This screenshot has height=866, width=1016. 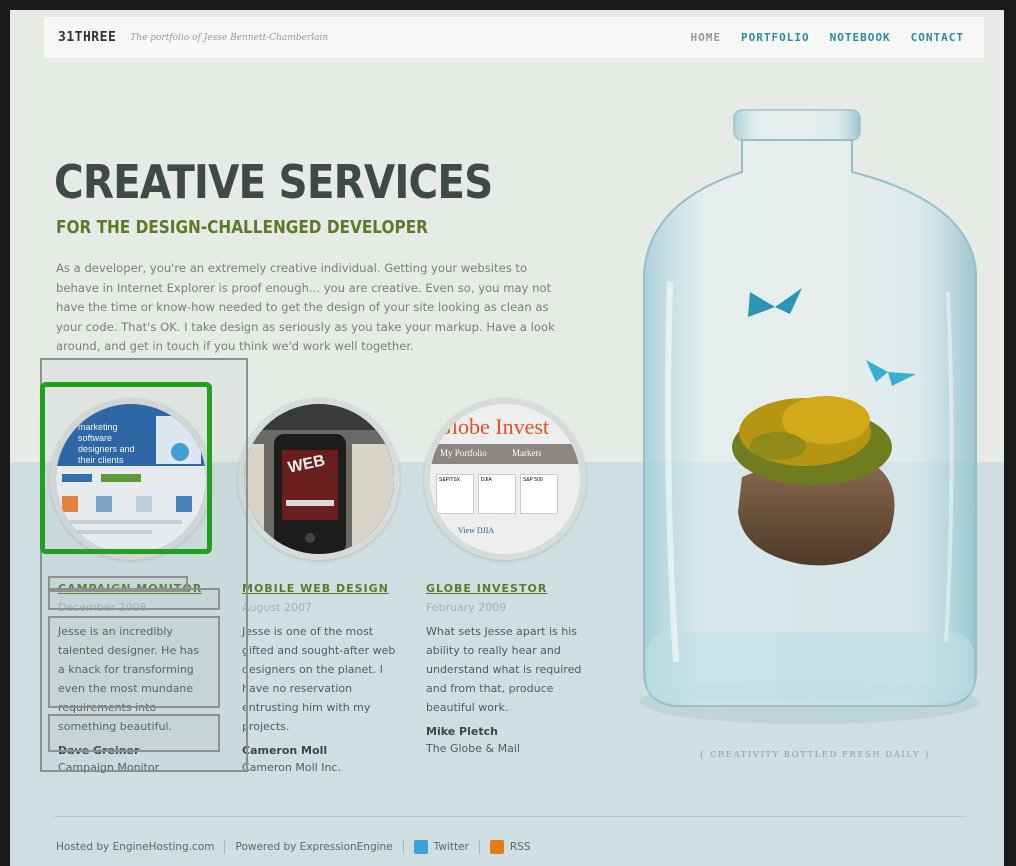 I want to click on selection-outline-author, so click(x=134, y=733).